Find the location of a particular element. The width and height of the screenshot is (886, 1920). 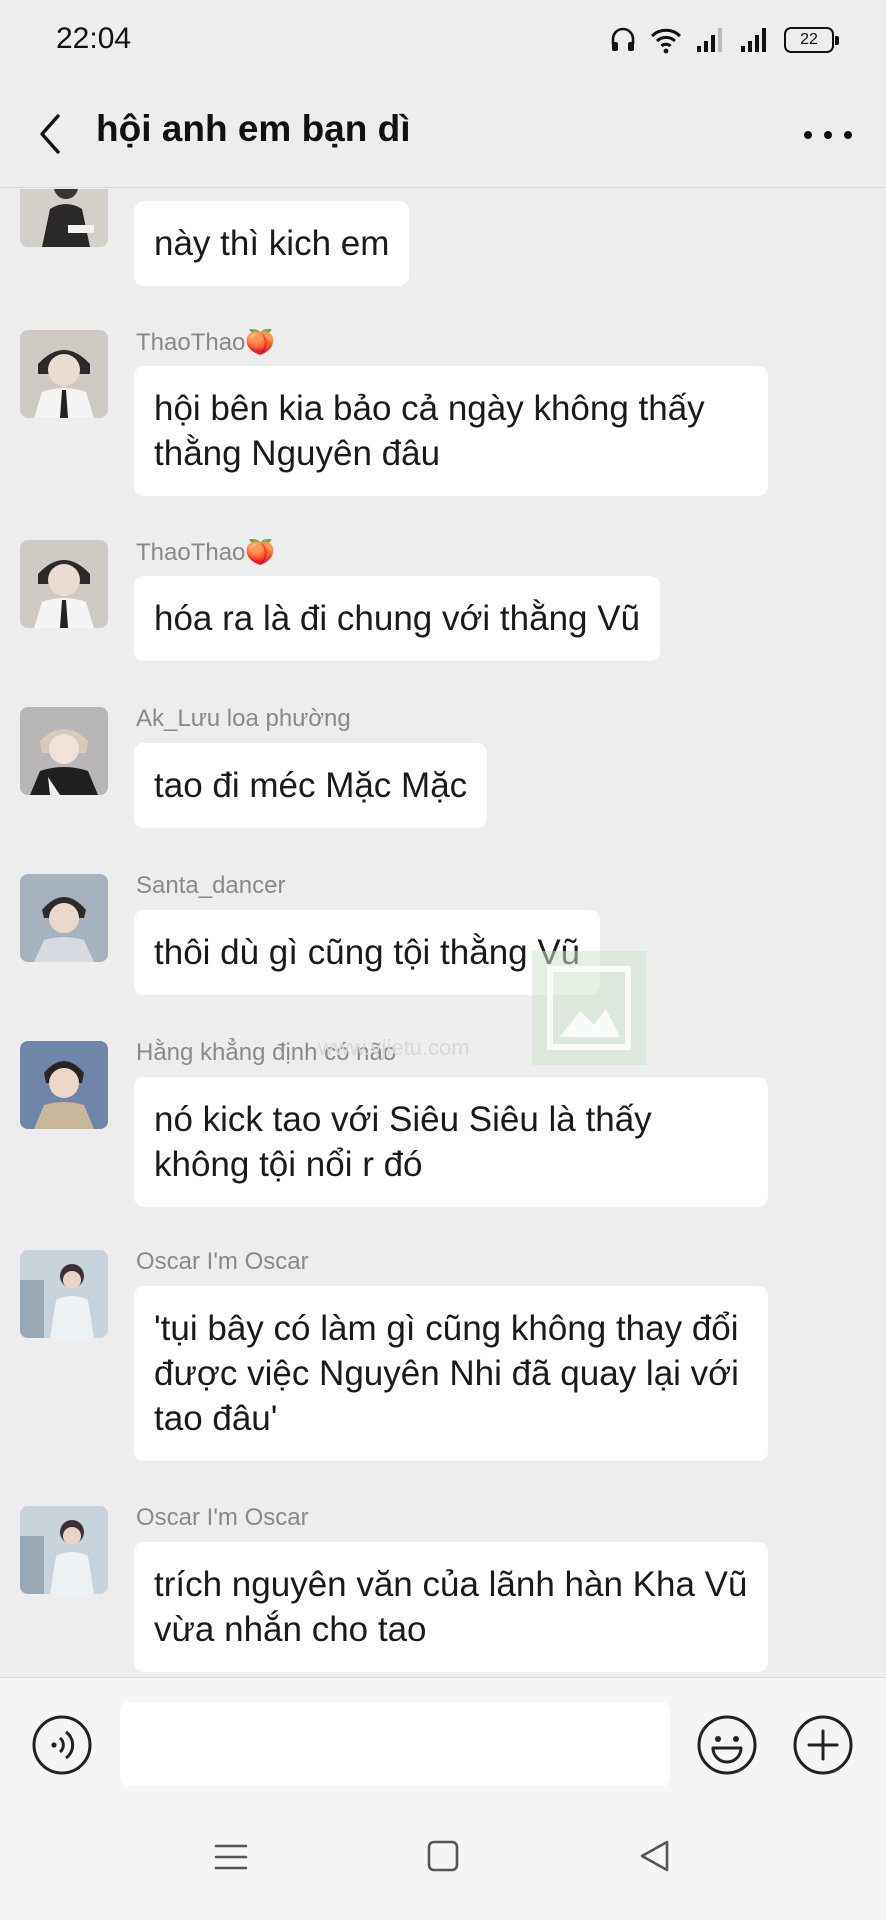

message-bubble: này thì kich em is located at coordinates (272, 243).